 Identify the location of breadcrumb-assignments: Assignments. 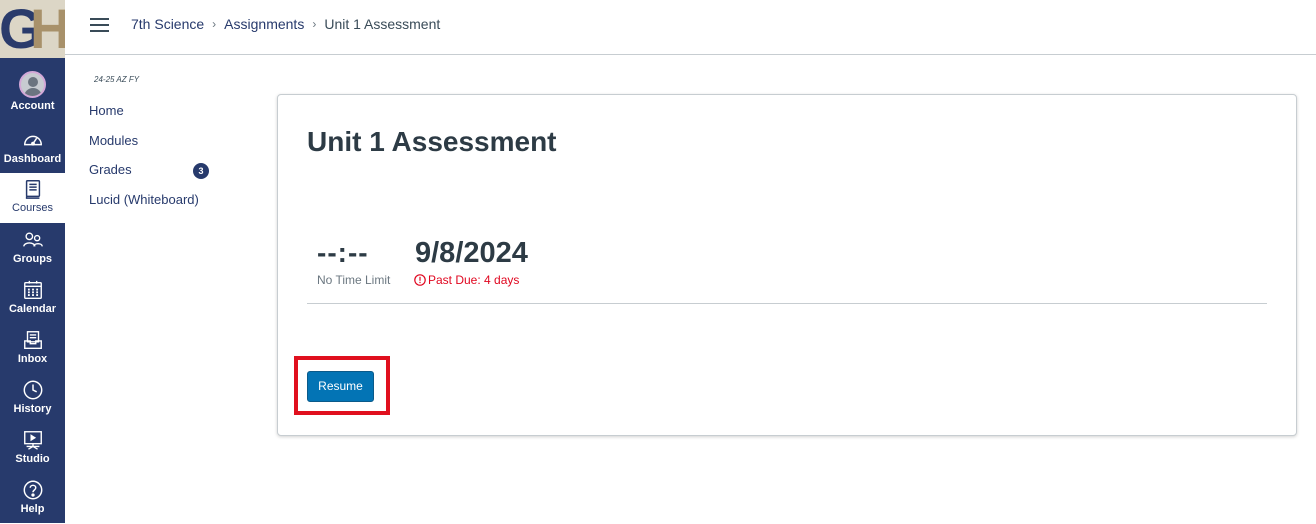
(264, 24).